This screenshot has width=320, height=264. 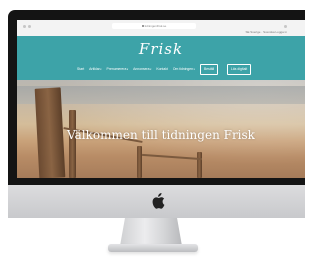 I want to click on read-digital-button: Läs digitalt, so click(x=239, y=69).